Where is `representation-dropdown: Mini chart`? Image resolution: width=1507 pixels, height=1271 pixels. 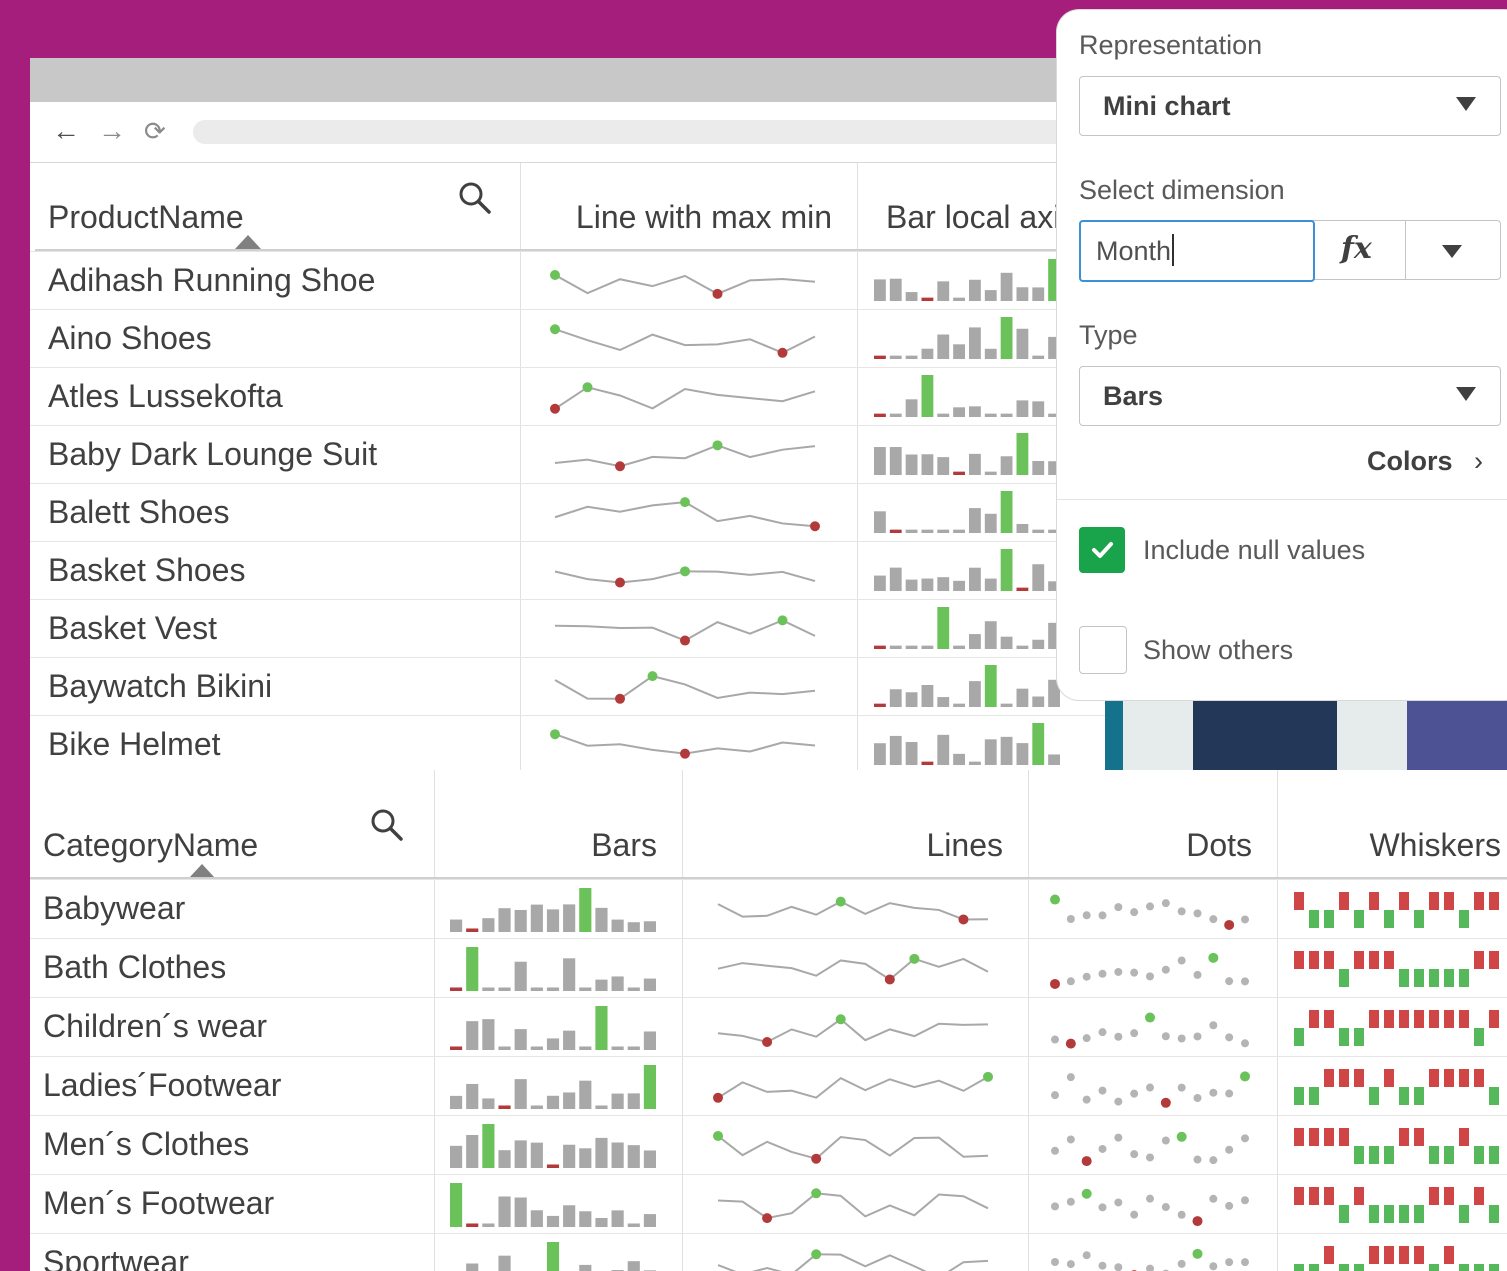 representation-dropdown: Mini chart is located at coordinates (1290, 106).